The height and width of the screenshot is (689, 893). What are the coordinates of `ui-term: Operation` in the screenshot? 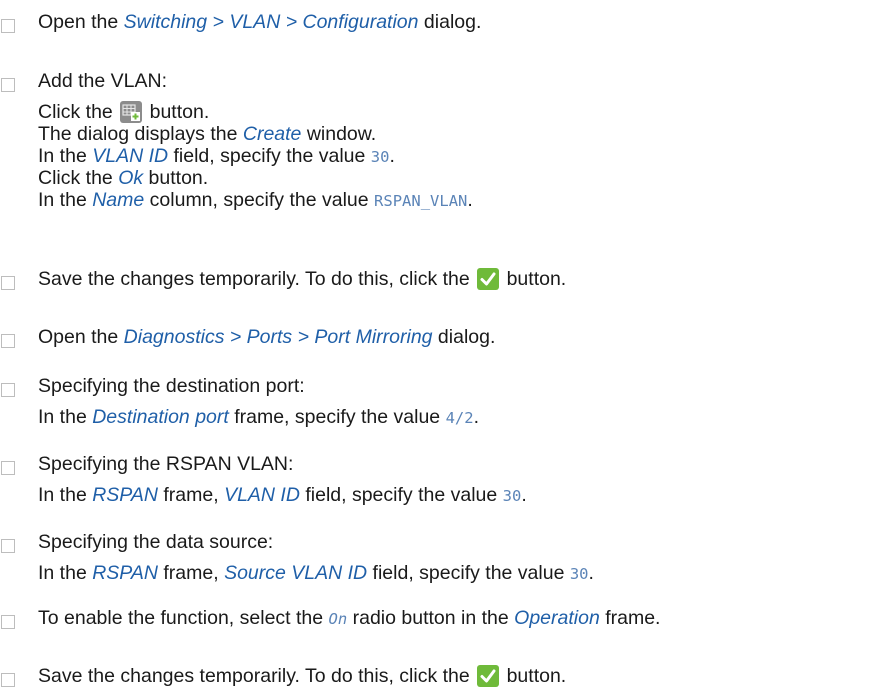 It's located at (557, 618).